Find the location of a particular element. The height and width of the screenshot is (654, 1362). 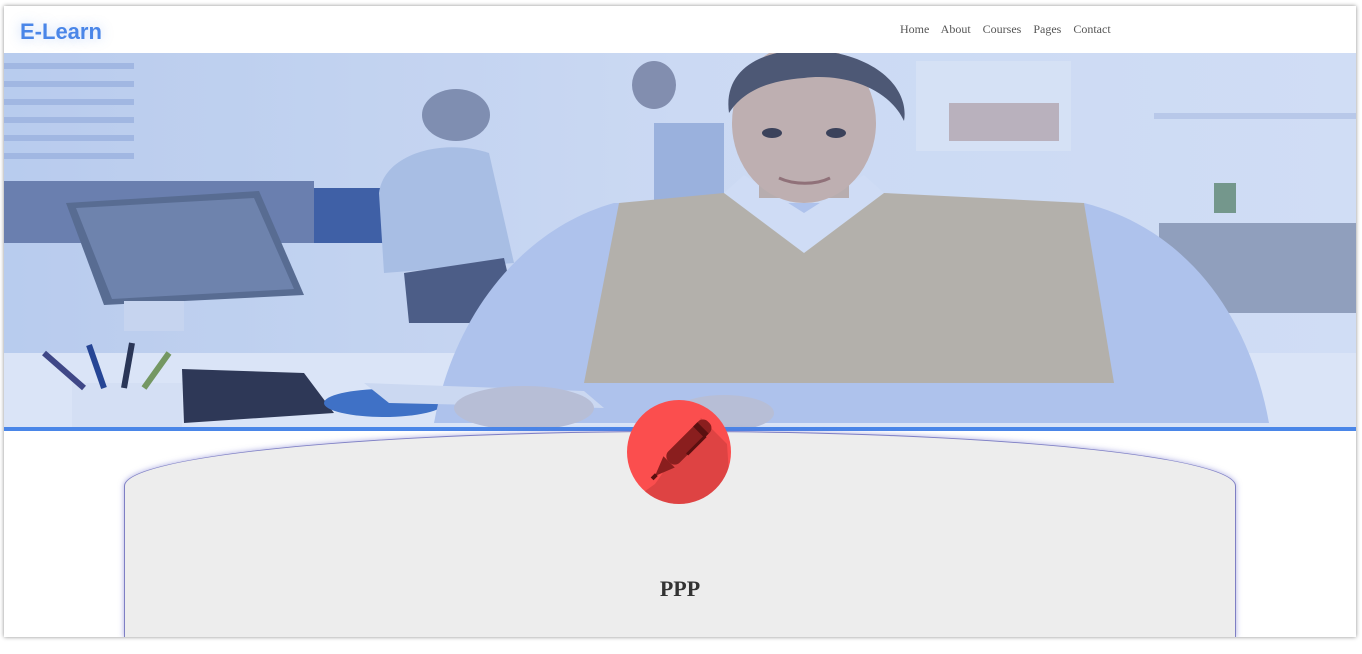

pen-icon is located at coordinates (679, 461).